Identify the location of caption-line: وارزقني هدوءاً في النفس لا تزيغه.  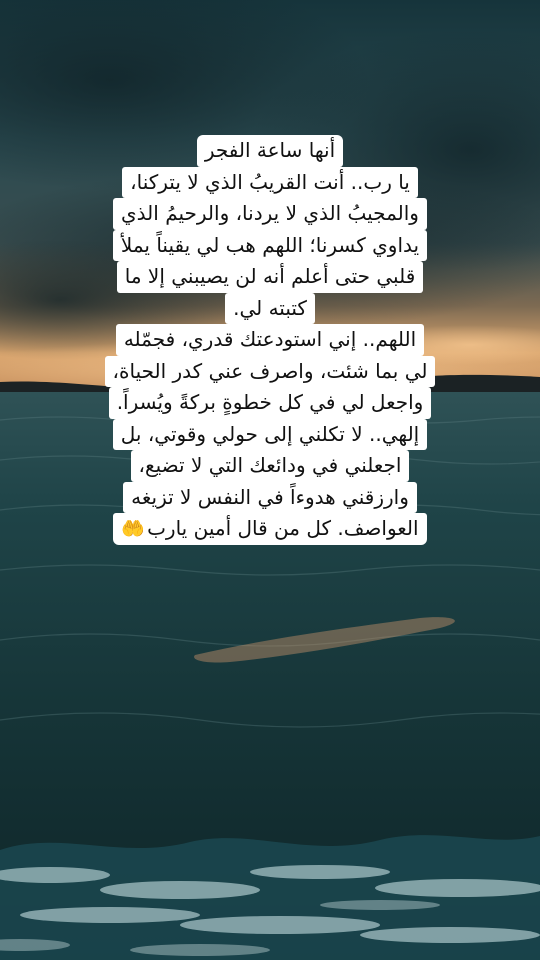
(270, 497).